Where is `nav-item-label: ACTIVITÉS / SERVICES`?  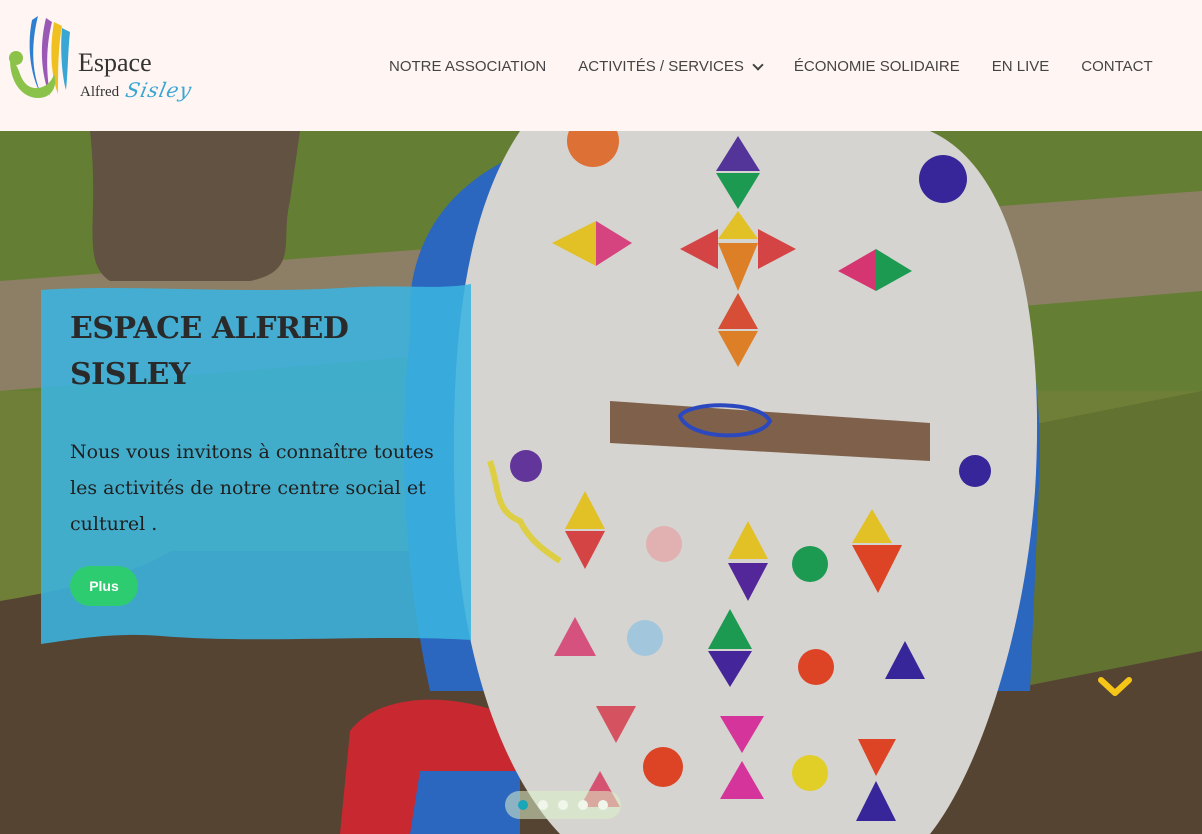
nav-item-label: ACTIVITÉS / SERVICES is located at coordinates (661, 66).